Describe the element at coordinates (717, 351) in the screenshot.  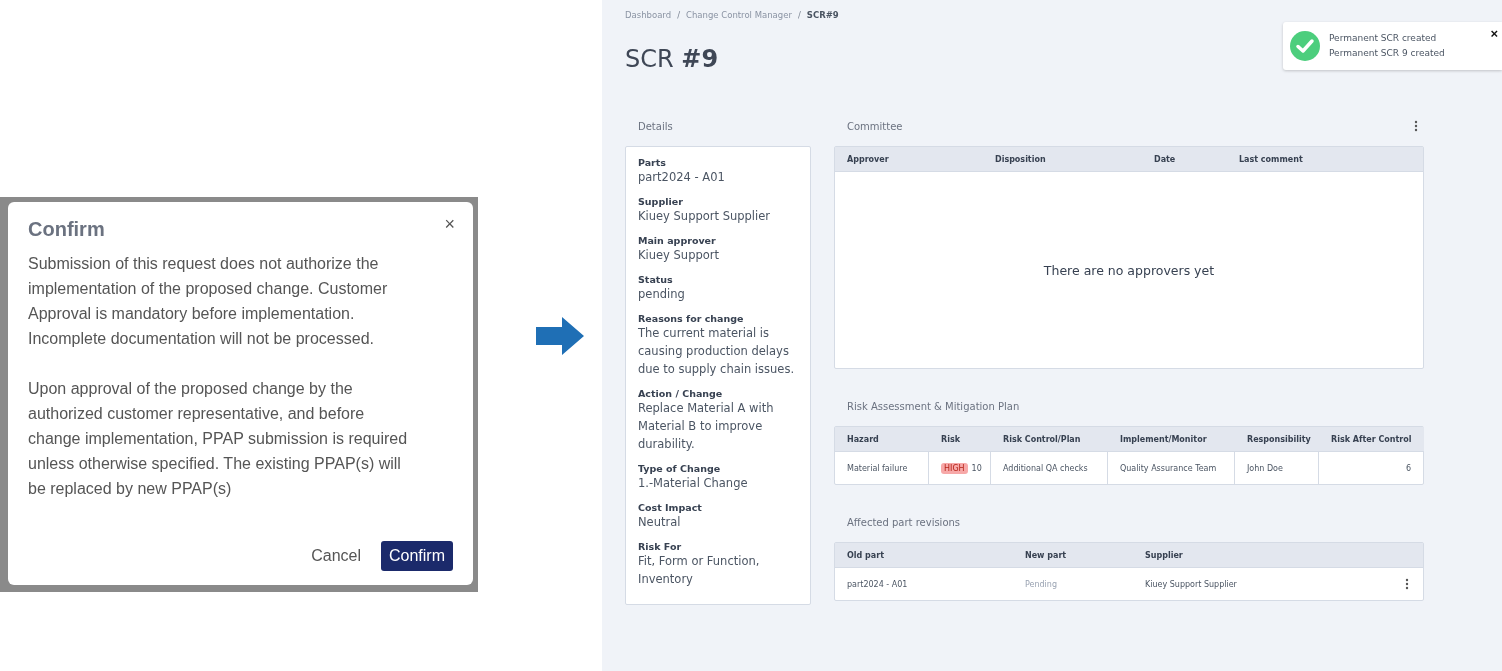
I see `field-value: The current material is causing production delays due to supply chain issues.` at that location.